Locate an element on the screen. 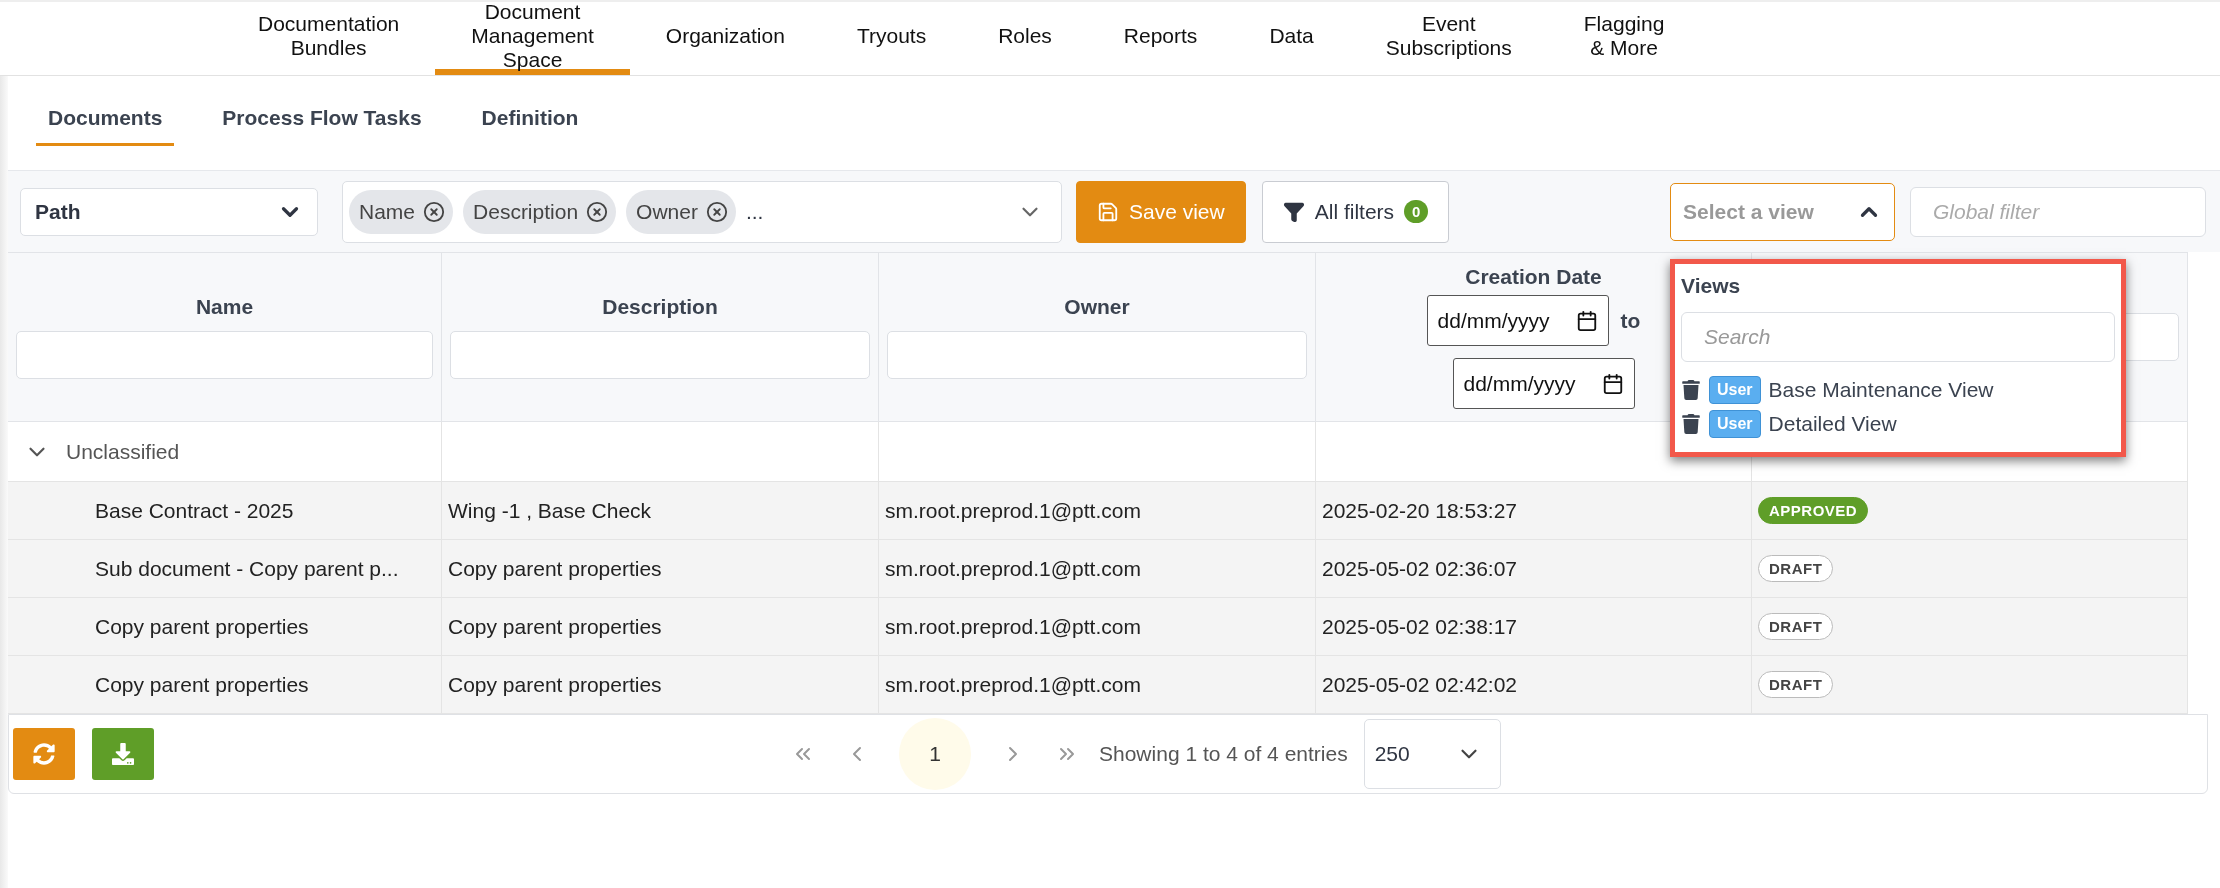 The height and width of the screenshot is (888, 2220). refresh-icon is located at coordinates (44, 754).